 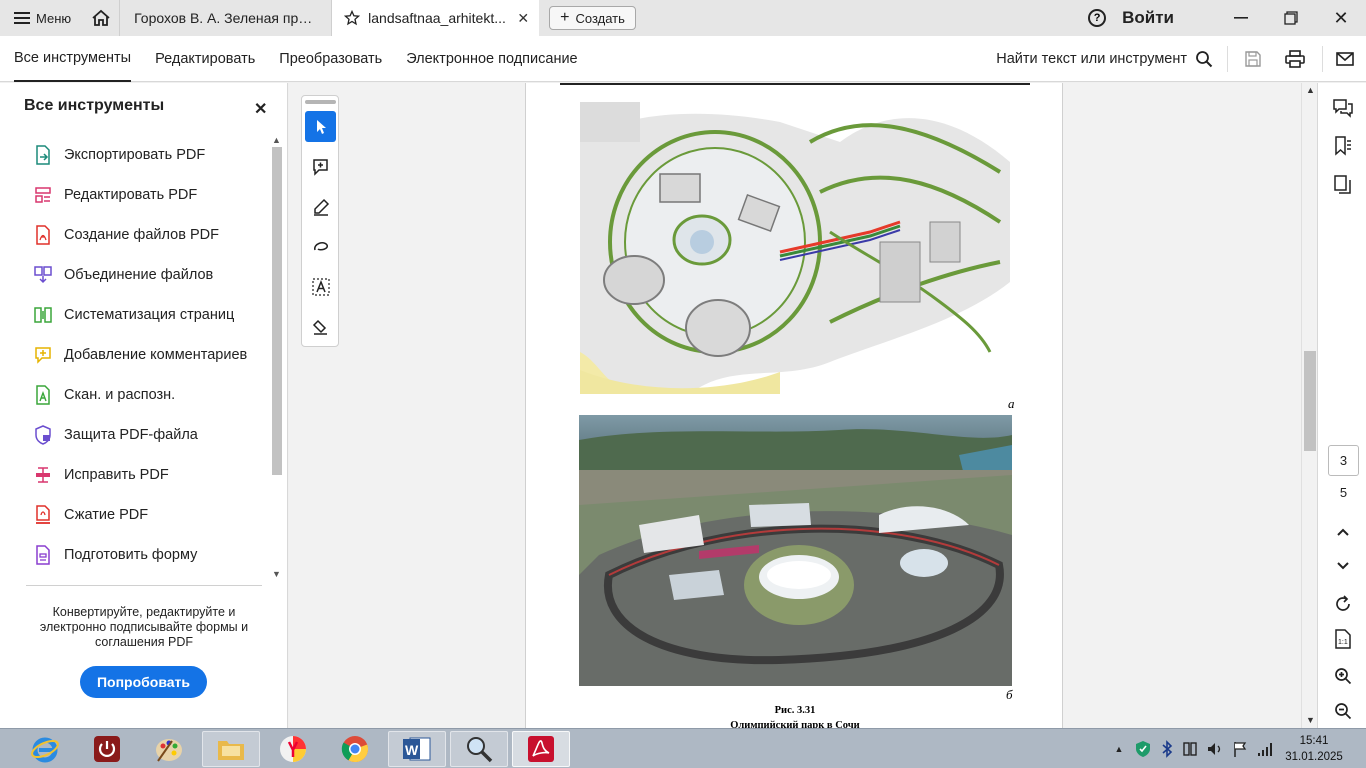 What do you see at coordinates (1097, 18) in the screenshot?
I see `help-icon: ?` at bounding box center [1097, 18].